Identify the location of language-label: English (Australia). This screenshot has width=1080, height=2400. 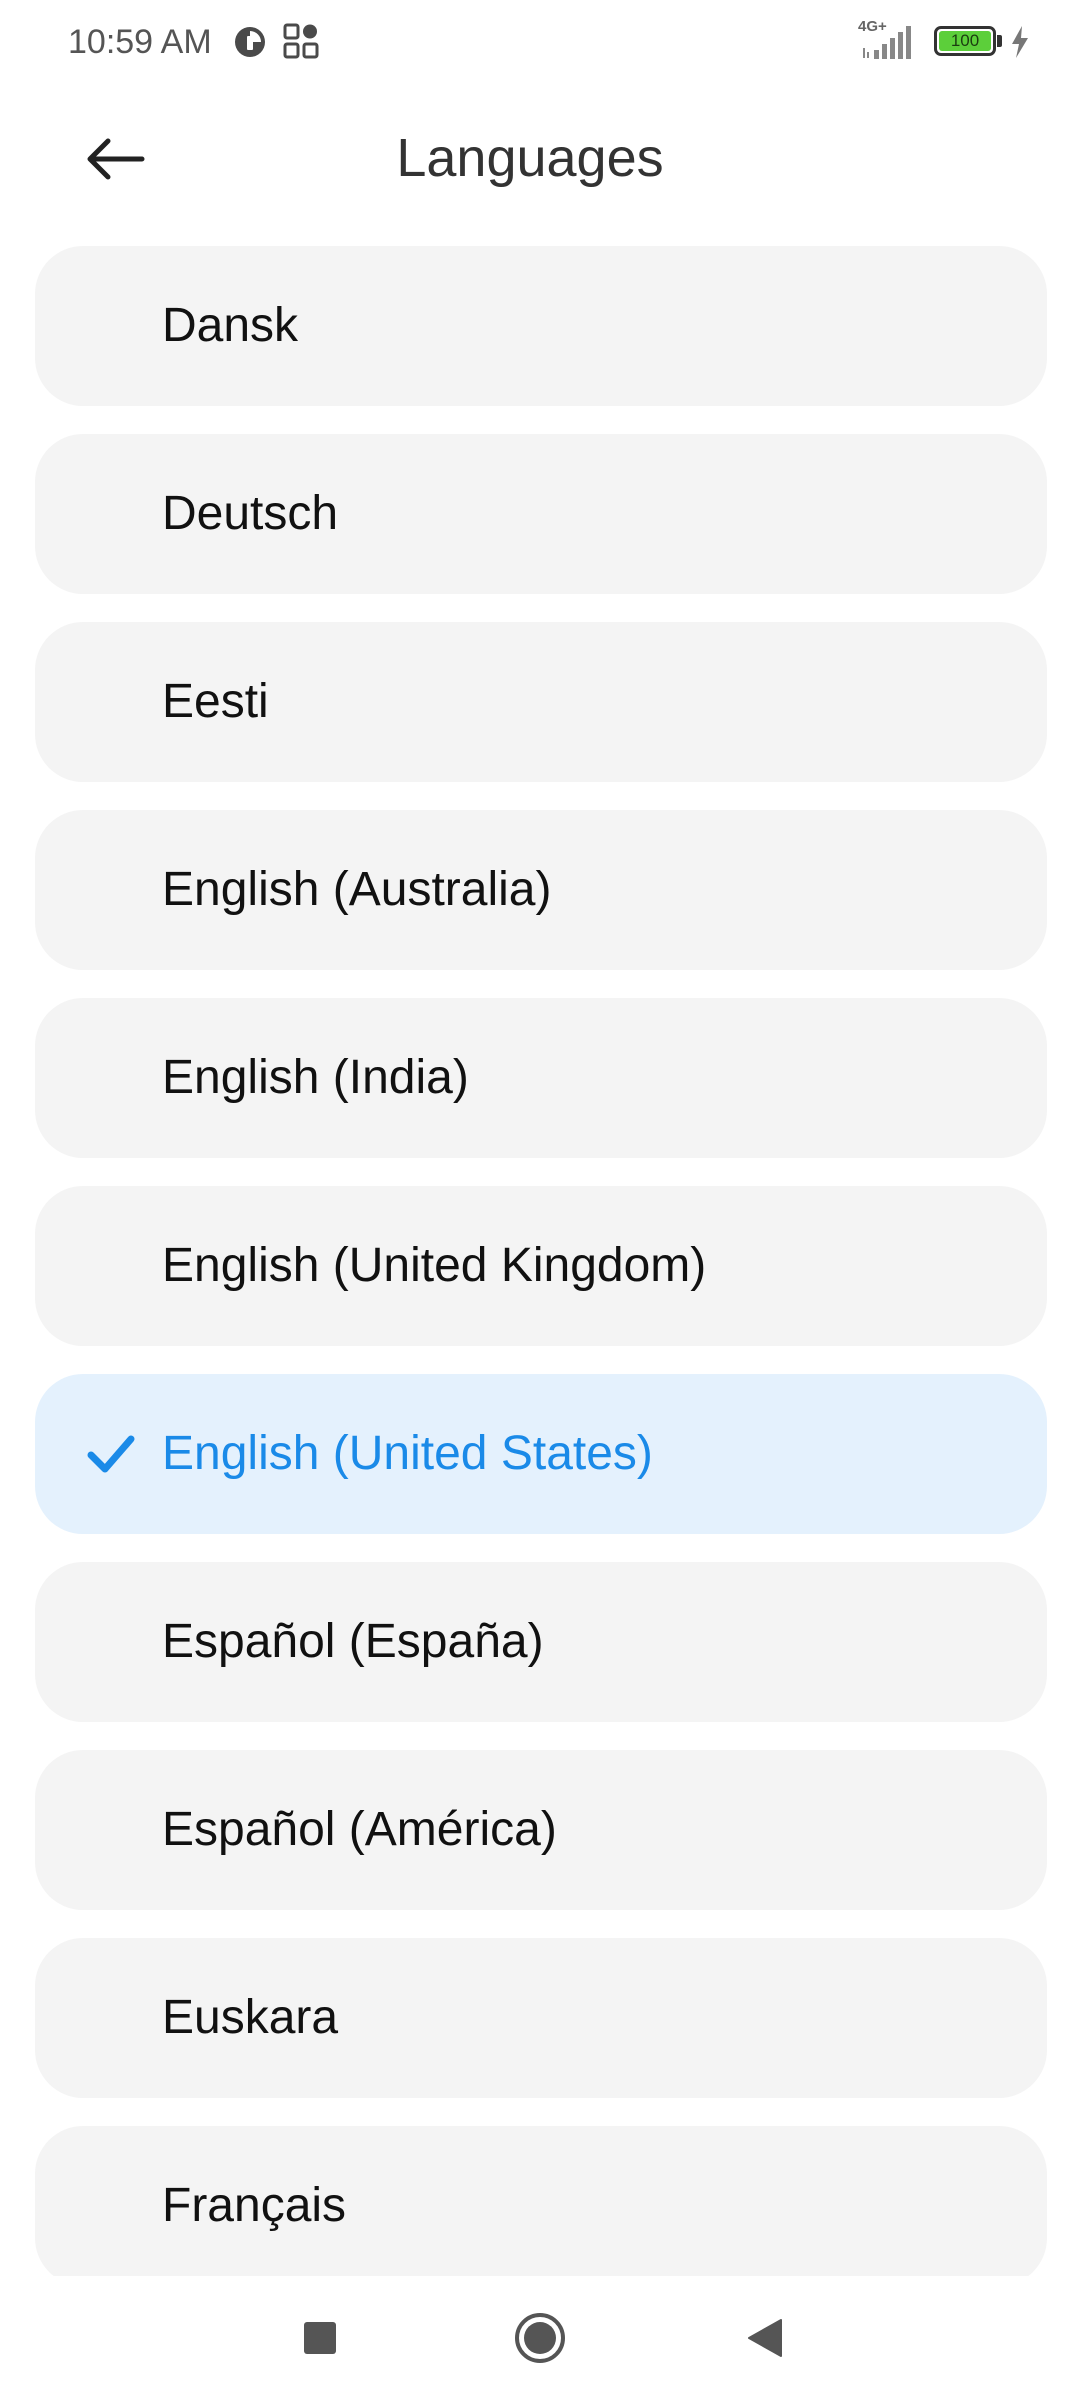
(357, 889).